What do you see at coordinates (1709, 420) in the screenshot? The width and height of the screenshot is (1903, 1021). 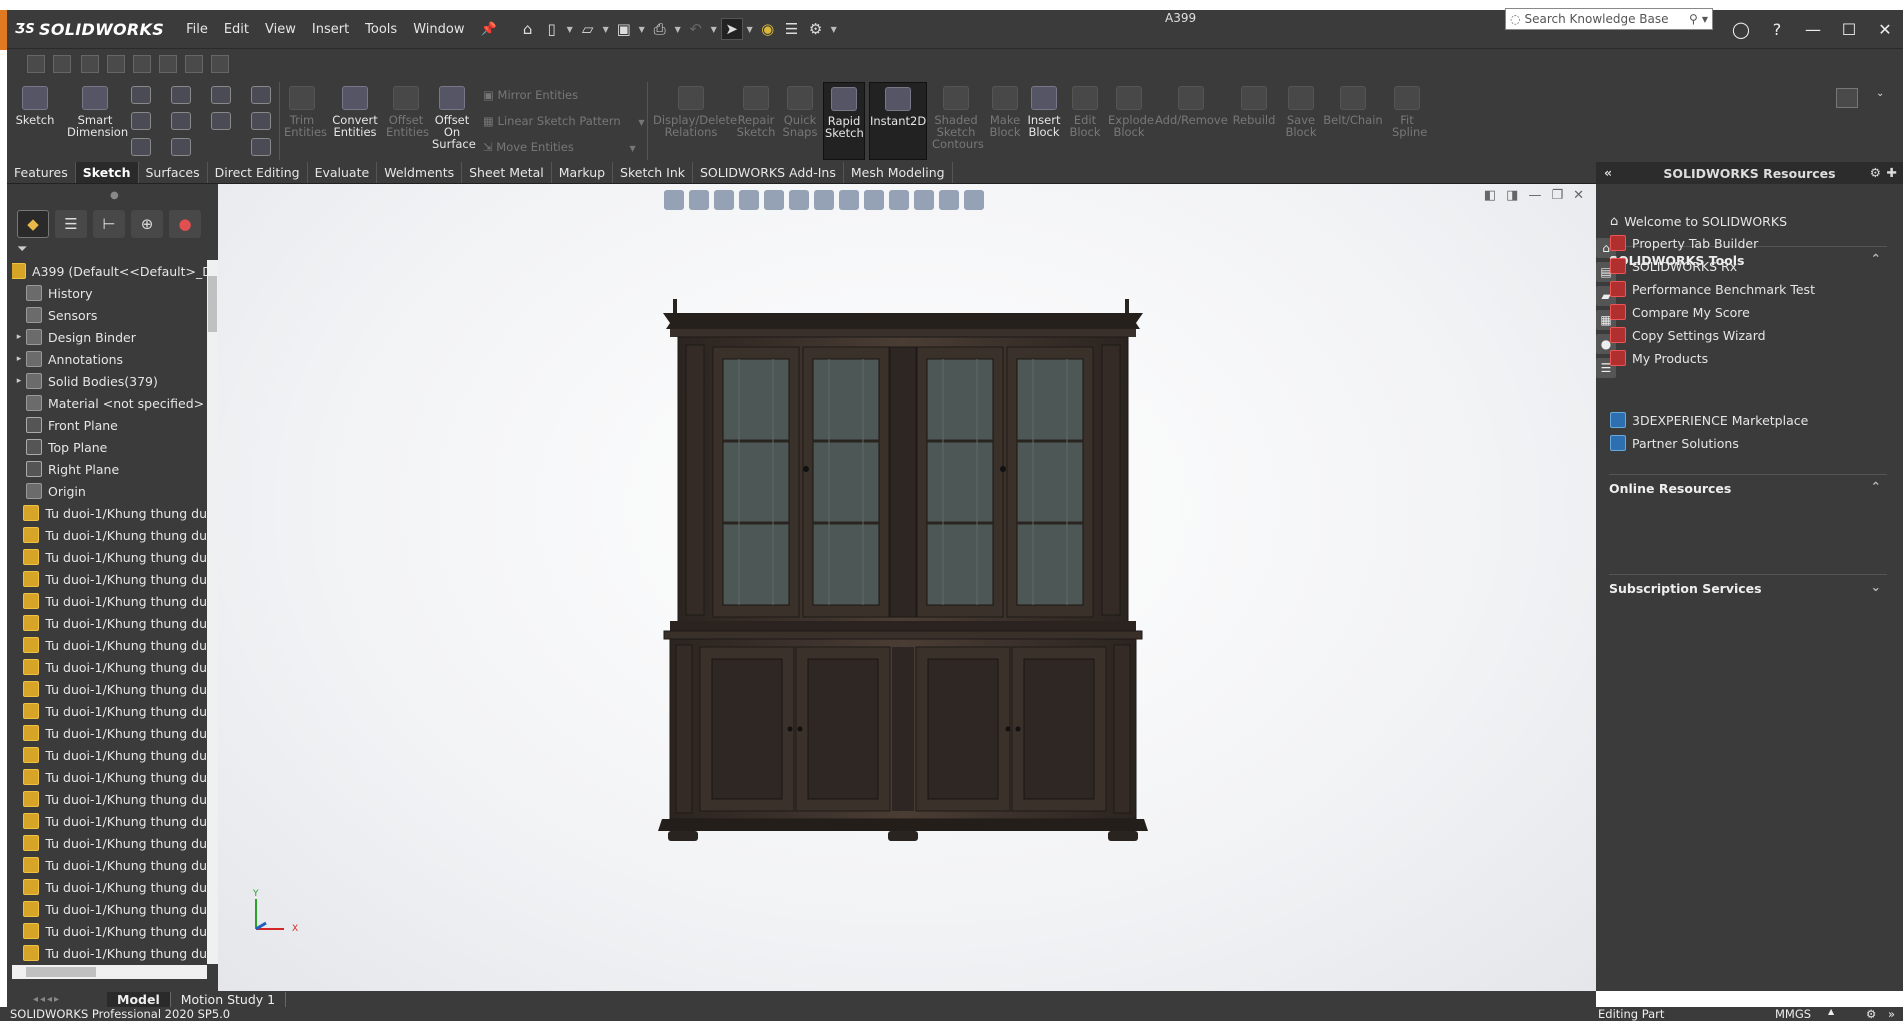 I see `online-link: 3DEXPERIENCE Marketplace` at bounding box center [1709, 420].